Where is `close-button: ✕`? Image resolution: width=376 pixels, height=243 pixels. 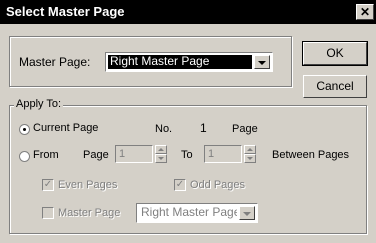 close-button: ✕ is located at coordinates (365, 12).